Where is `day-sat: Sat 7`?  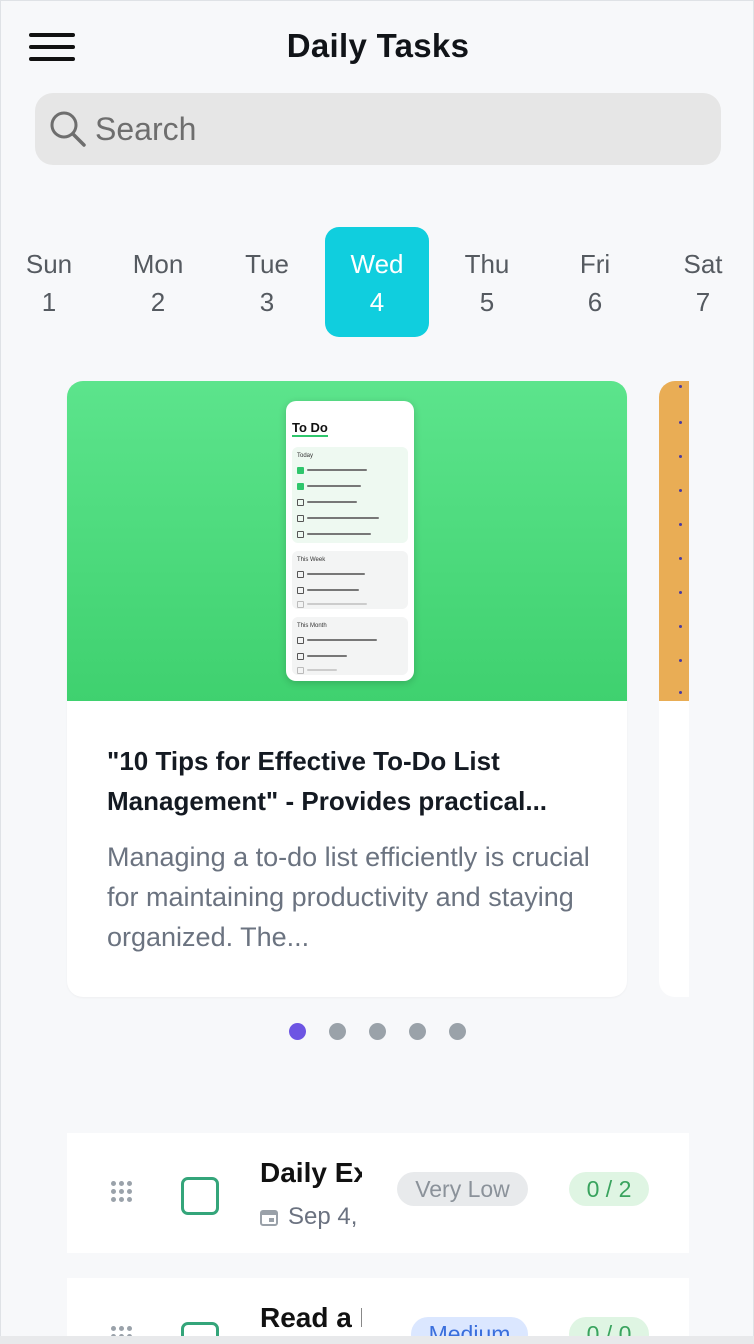 day-sat: Sat 7 is located at coordinates (702, 282).